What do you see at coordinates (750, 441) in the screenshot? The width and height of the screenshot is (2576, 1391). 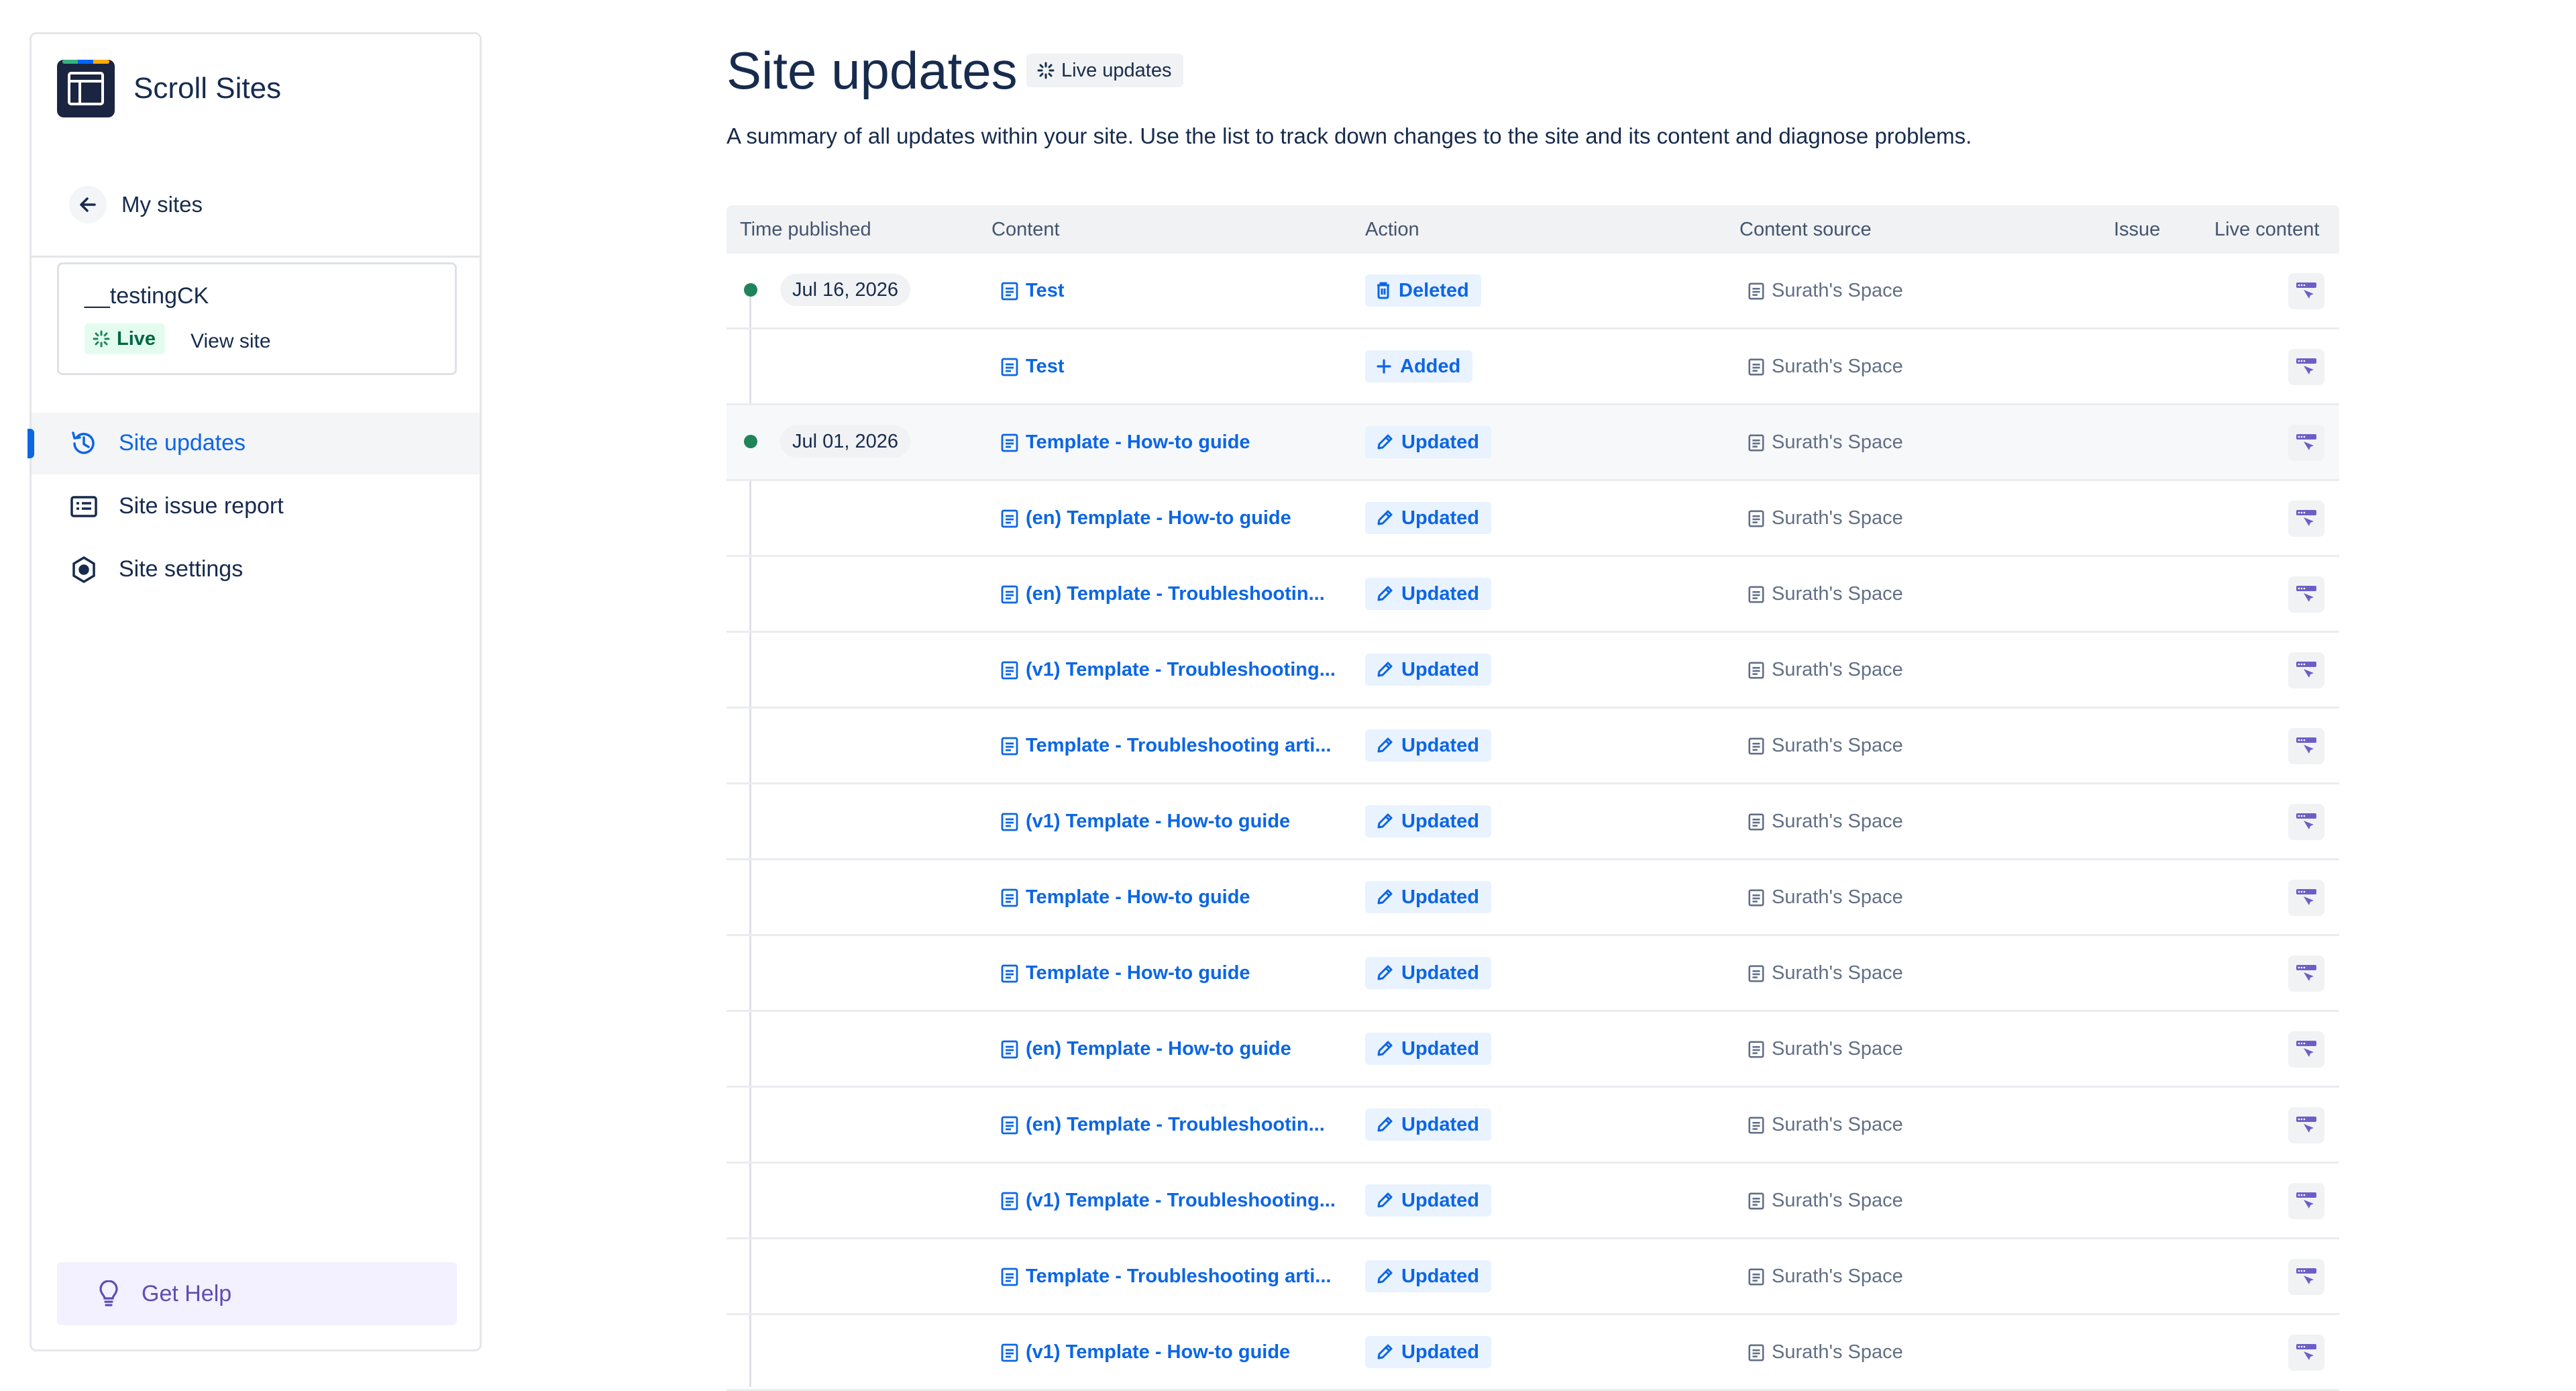 I see `timeline-dot` at bounding box center [750, 441].